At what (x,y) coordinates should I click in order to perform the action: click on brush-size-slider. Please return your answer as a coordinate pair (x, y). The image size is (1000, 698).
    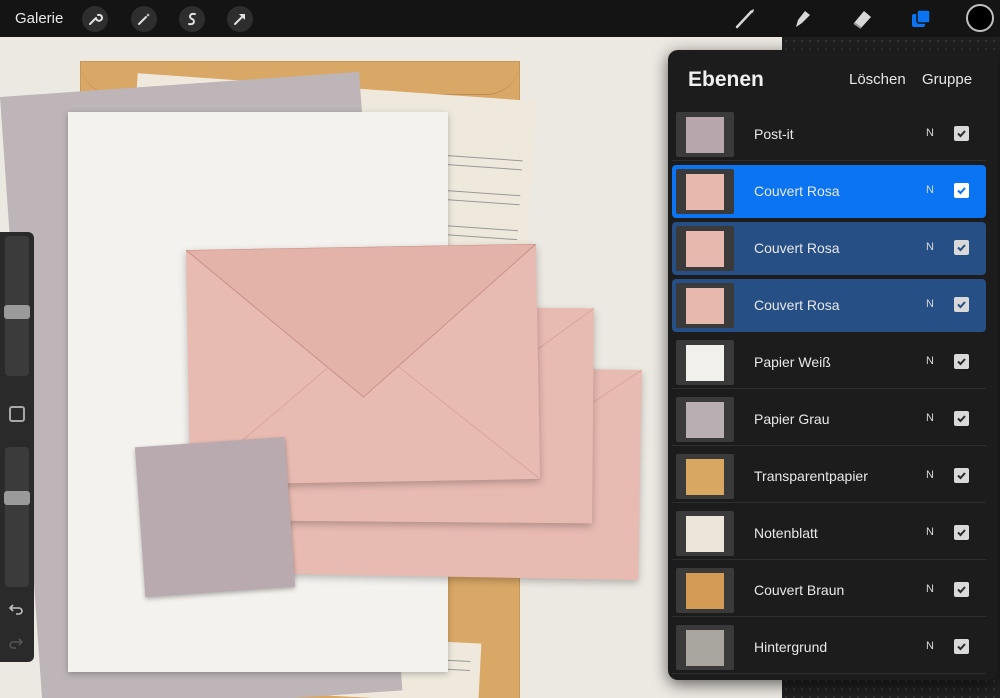
    Looking at the image, I should click on (17, 306).